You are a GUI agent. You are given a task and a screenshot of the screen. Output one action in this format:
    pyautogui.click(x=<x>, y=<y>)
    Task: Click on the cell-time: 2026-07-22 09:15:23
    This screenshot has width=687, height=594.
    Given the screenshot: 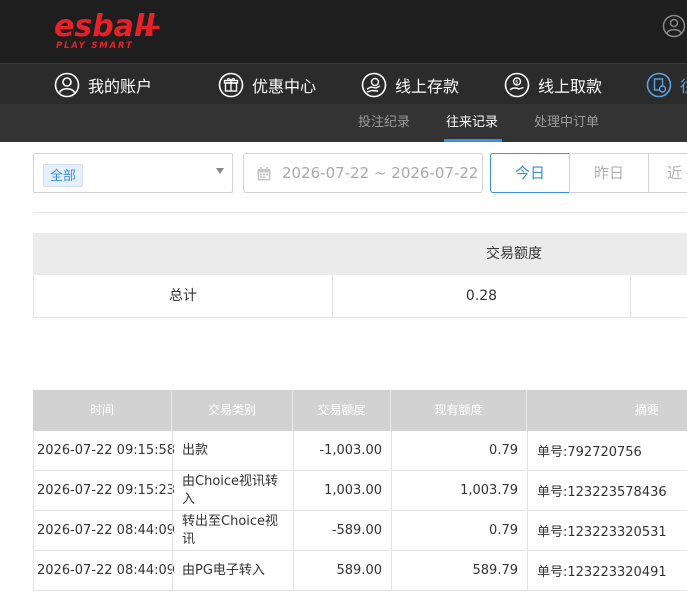 What is the action you would take?
    pyautogui.click(x=106, y=490)
    